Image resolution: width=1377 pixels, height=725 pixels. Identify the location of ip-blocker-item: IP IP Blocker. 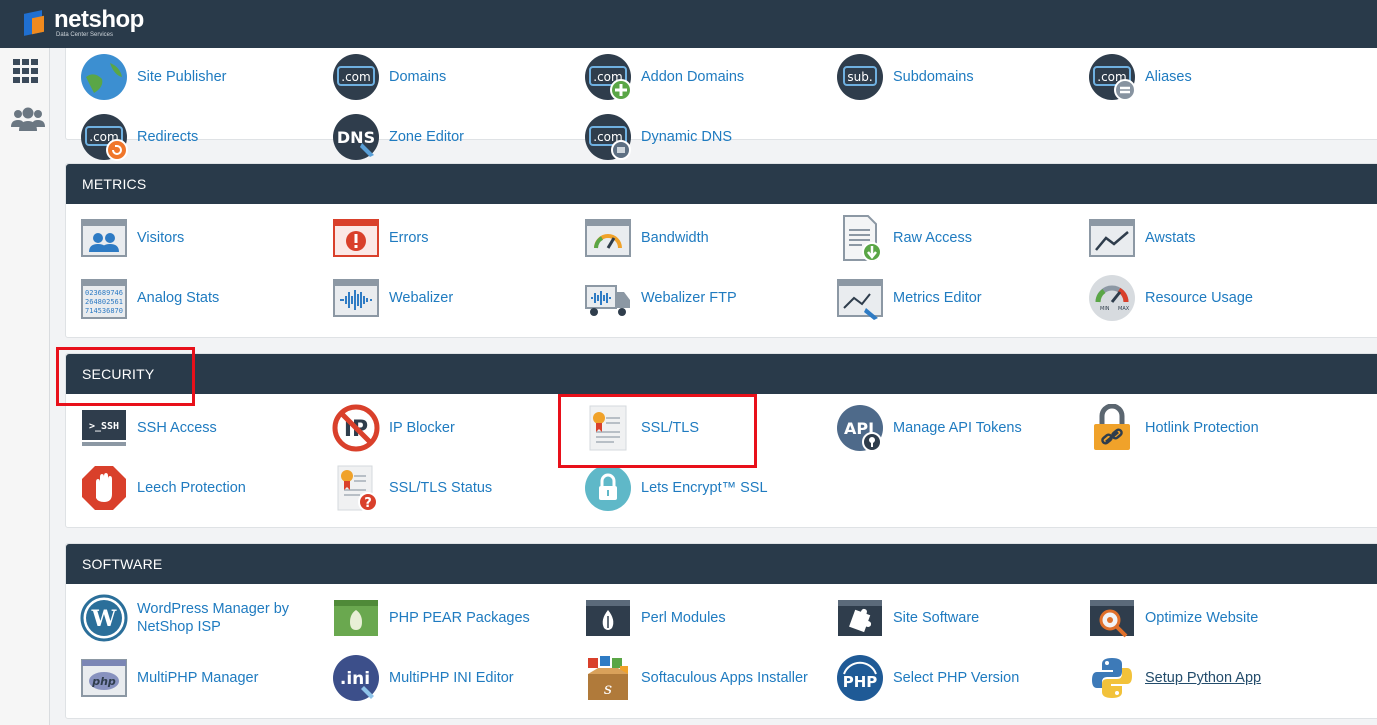
(393, 428).